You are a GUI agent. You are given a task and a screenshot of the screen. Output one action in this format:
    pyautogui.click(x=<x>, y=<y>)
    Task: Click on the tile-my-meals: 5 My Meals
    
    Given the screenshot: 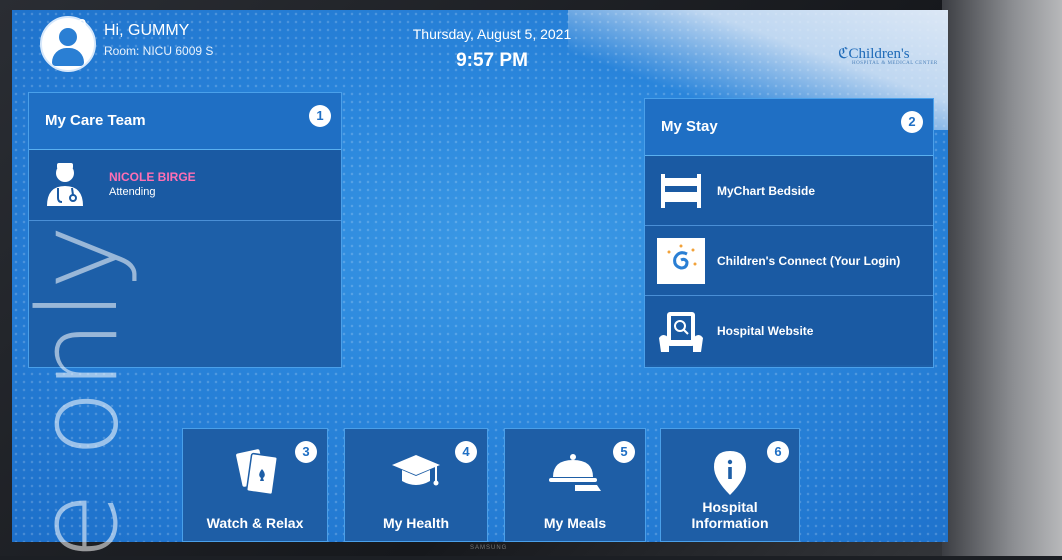 What is the action you would take?
    pyautogui.click(x=575, y=485)
    